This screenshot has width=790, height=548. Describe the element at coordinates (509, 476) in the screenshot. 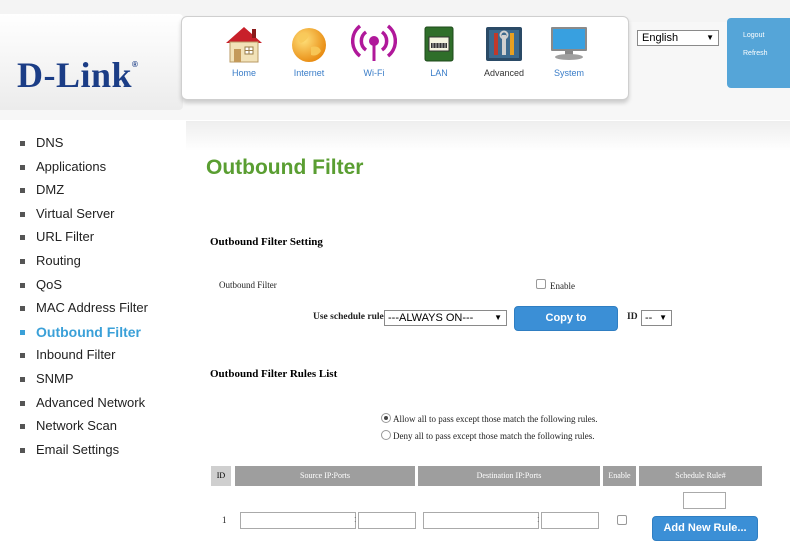

I see `column-header-destination: Destination IP:Ports` at that location.